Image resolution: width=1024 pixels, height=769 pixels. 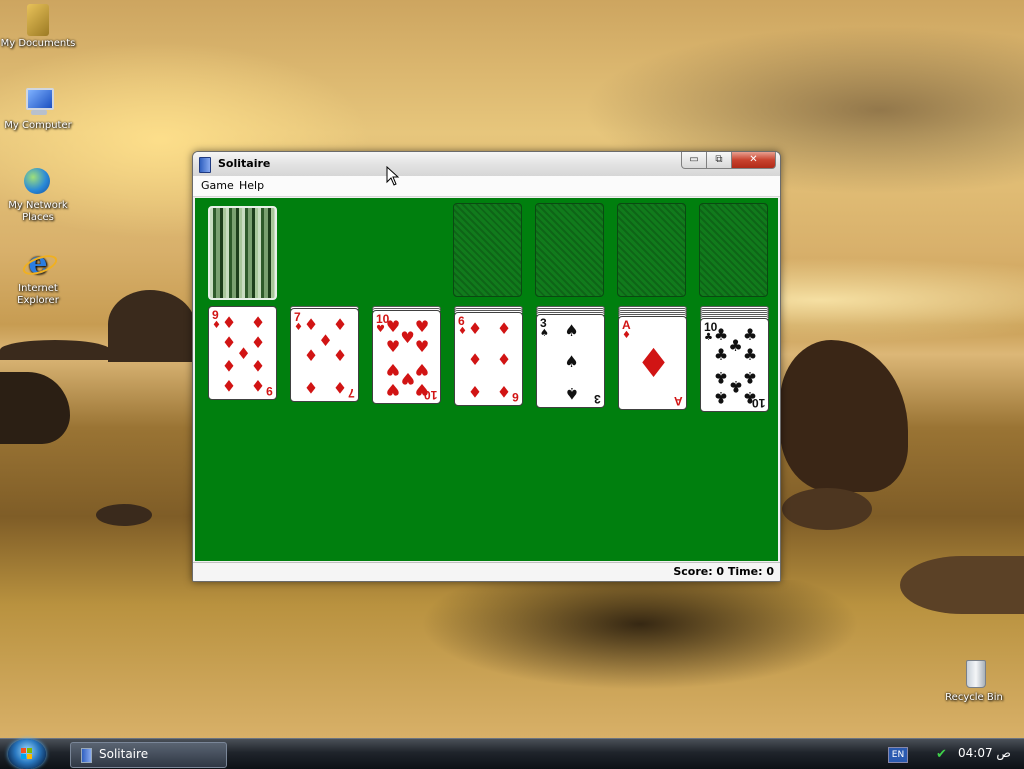 What do you see at coordinates (38, 205) in the screenshot?
I see `desktop-icon-label: My Network` at bounding box center [38, 205].